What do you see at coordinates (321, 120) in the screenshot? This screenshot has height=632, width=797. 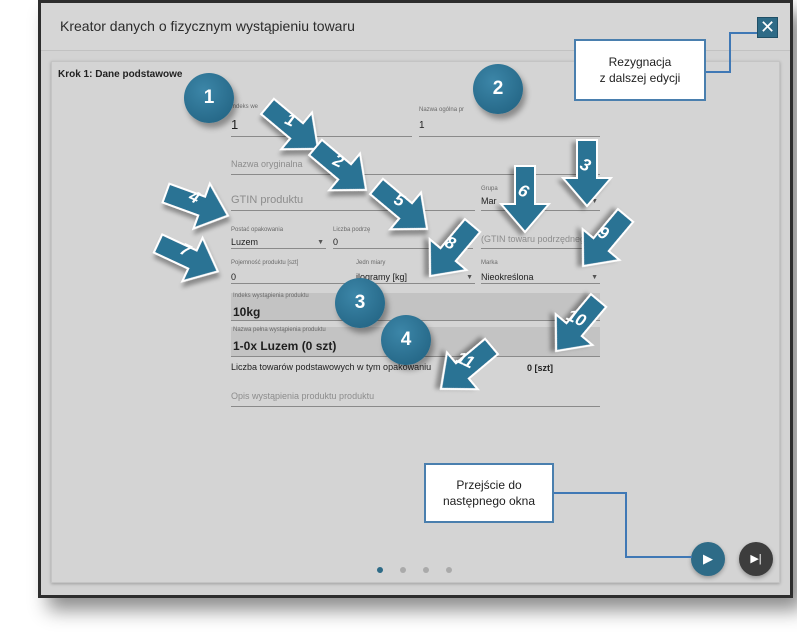 I see `index-field: Indeks we 1` at bounding box center [321, 120].